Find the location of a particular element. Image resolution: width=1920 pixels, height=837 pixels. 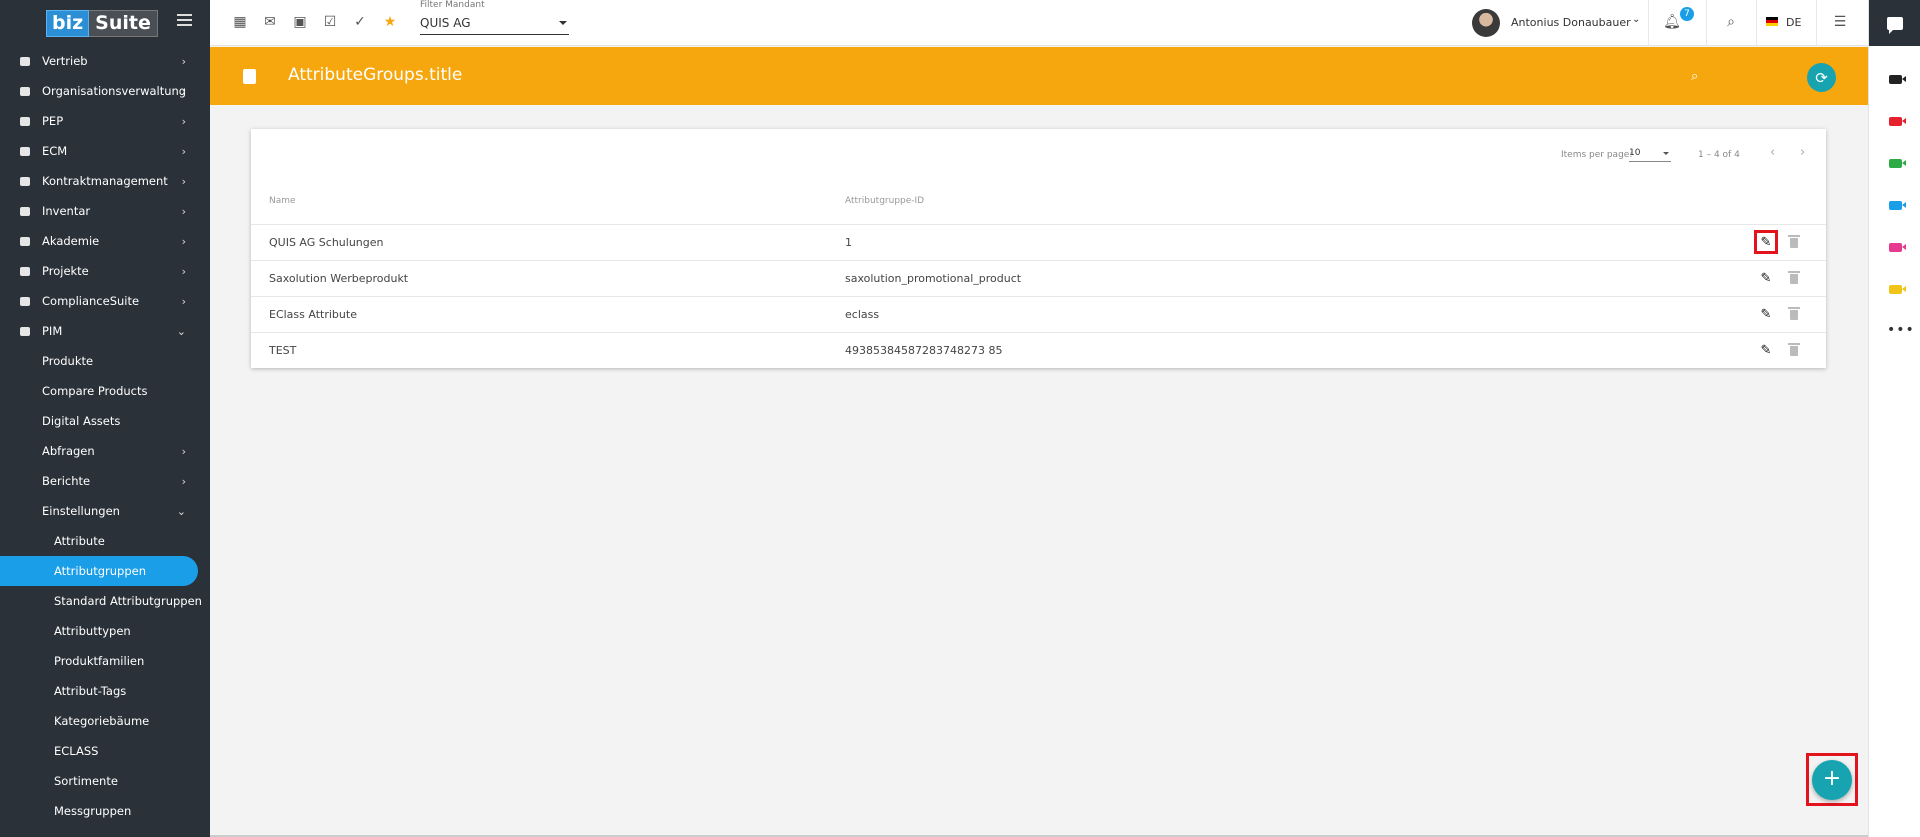

mandant-select: QUIS AG is located at coordinates (494, 24).